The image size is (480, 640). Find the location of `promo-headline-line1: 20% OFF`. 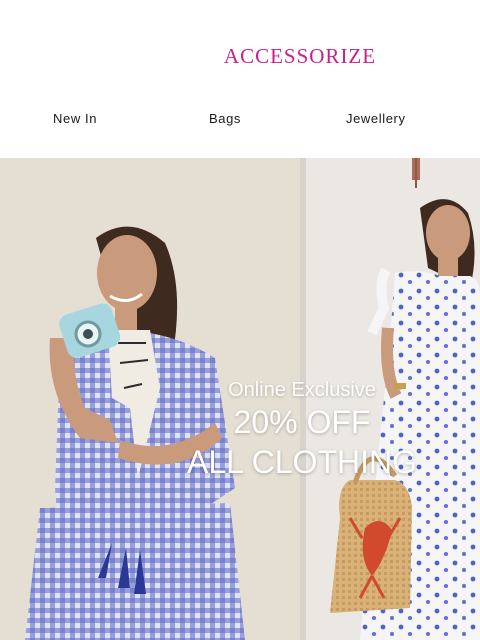

promo-headline-line1: 20% OFF is located at coordinates (302, 422).